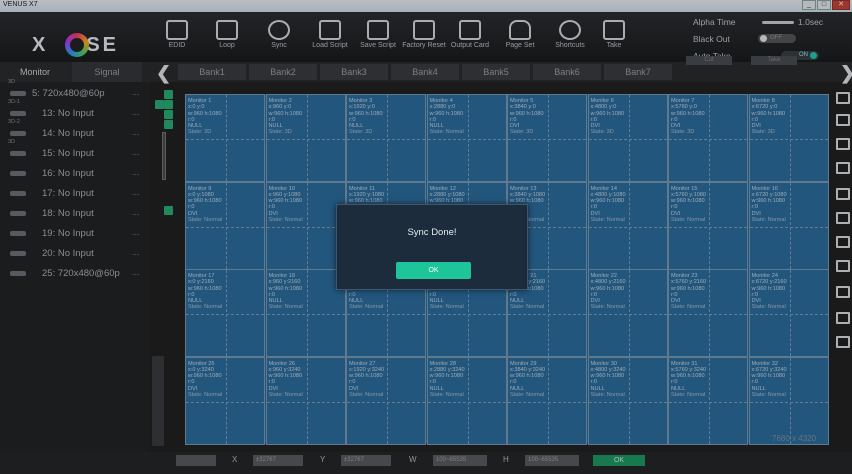  Describe the element at coordinates (433, 270) in the screenshot. I see `dialog-ok-button: OK` at that location.